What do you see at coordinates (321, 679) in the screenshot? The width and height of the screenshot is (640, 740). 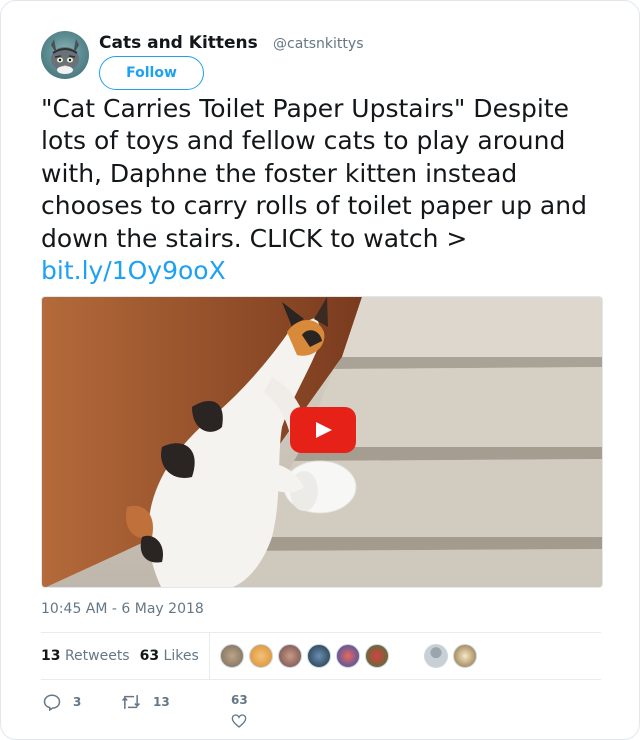 I see `divider` at bounding box center [321, 679].